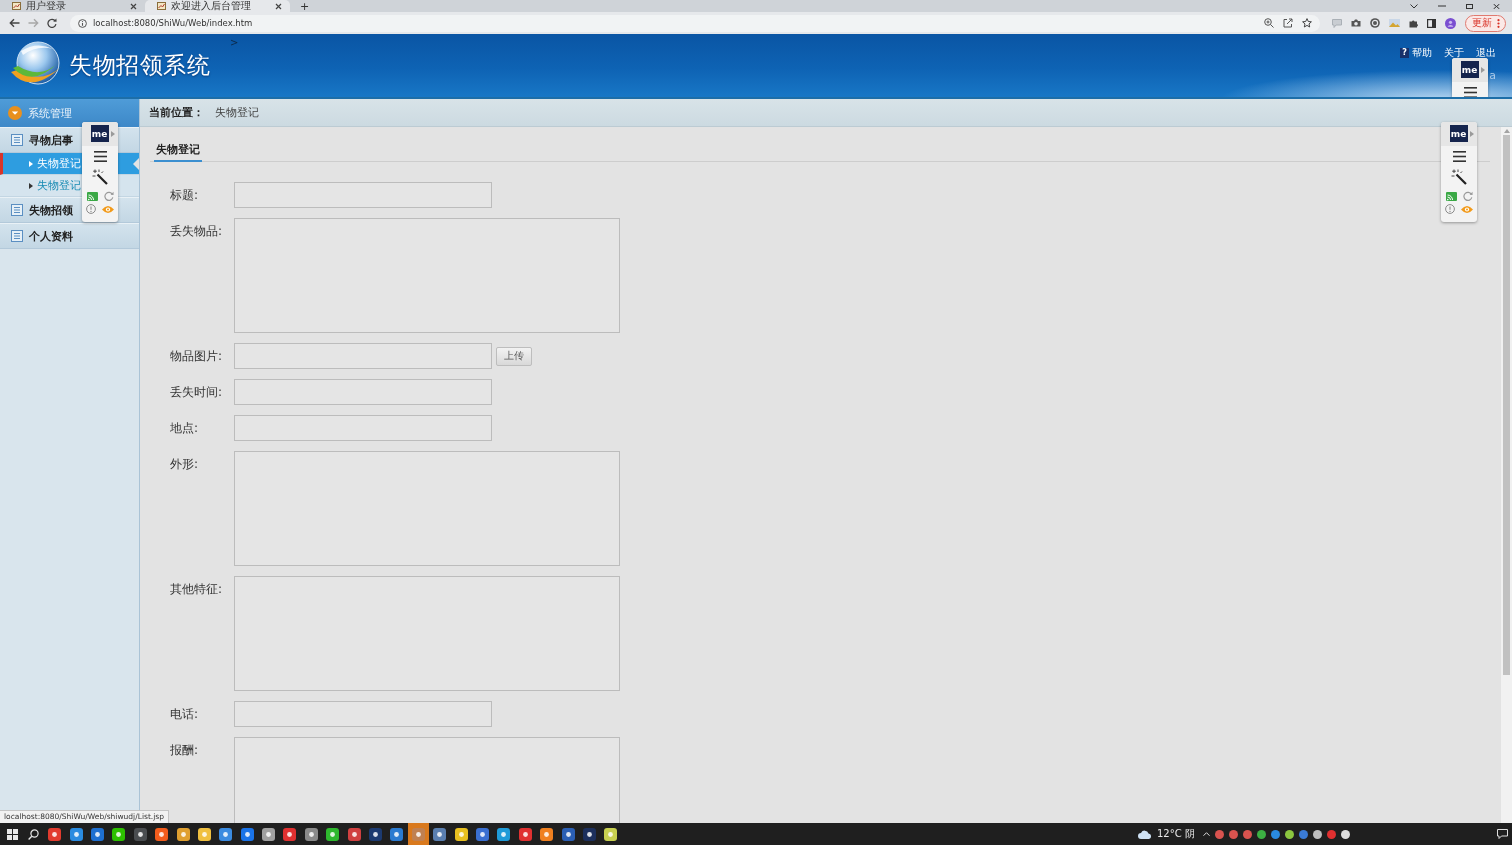  Describe the element at coordinates (15, 113) in the screenshot. I see `chevron-circle-icon` at that location.